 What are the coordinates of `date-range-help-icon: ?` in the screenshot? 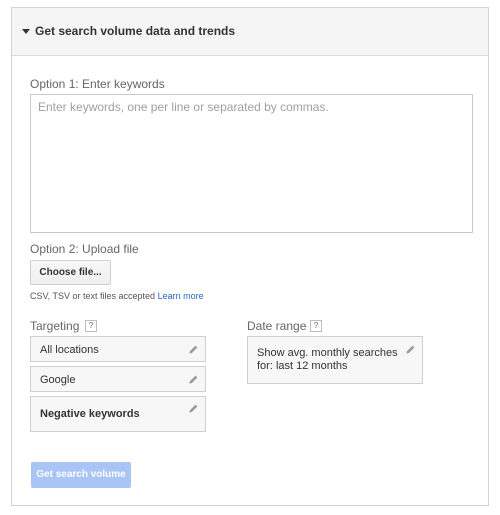 It's located at (316, 326).